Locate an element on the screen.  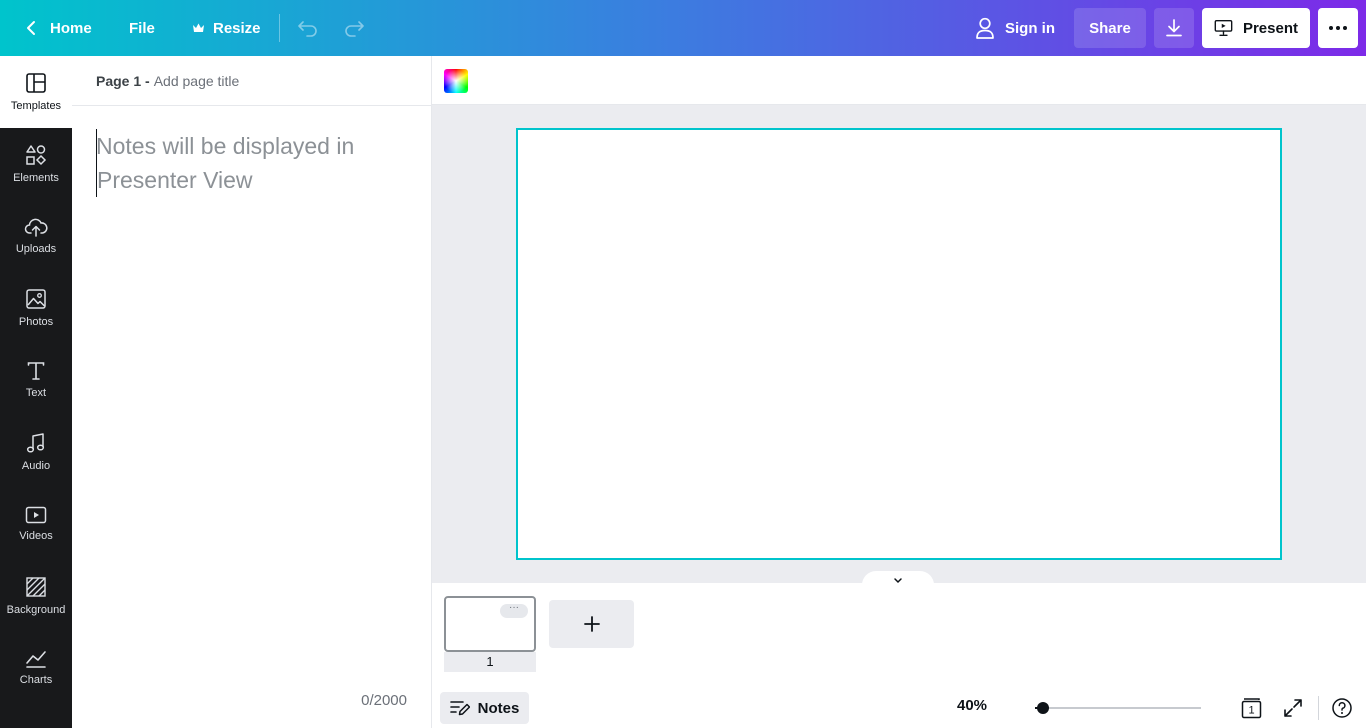
page-number-label: Page 1 - is located at coordinates (123, 80).